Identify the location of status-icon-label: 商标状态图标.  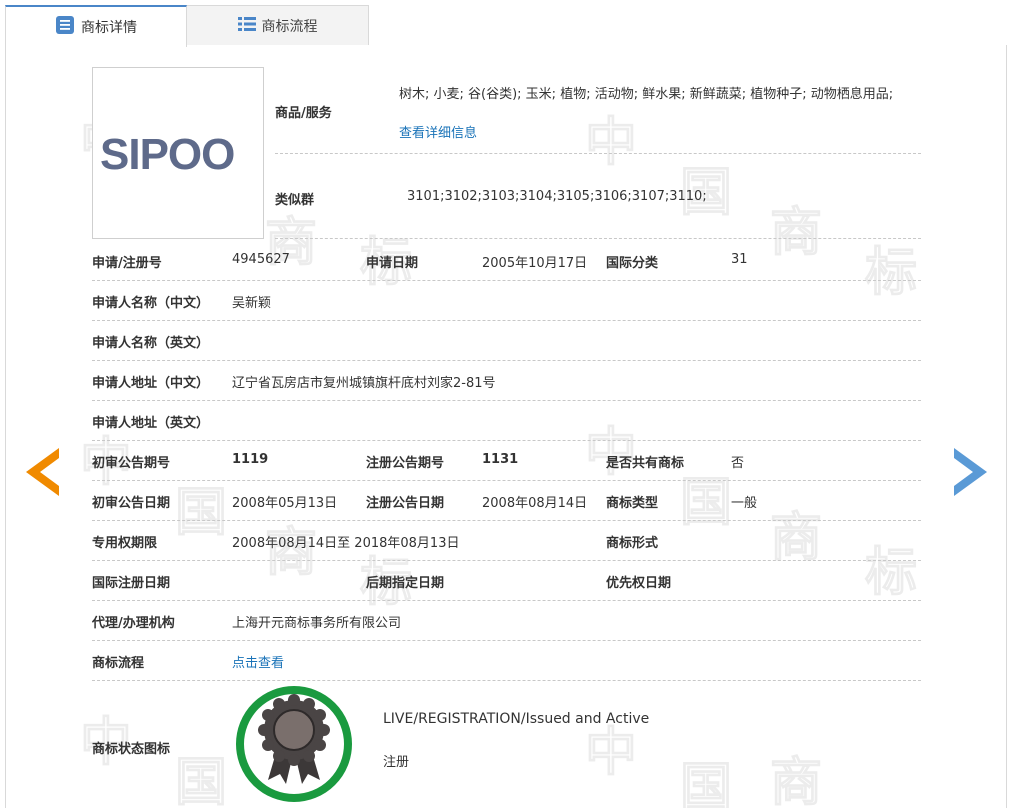
(131, 749).